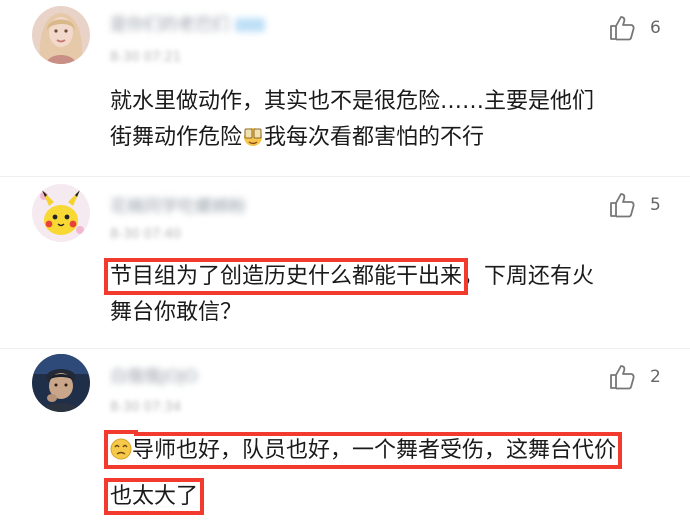 The height and width of the screenshot is (521, 690). What do you see at coordinates (154, 496) in the screenshot?
I see `highlighted-text: 也太大了` at bounding box center [154, 496].